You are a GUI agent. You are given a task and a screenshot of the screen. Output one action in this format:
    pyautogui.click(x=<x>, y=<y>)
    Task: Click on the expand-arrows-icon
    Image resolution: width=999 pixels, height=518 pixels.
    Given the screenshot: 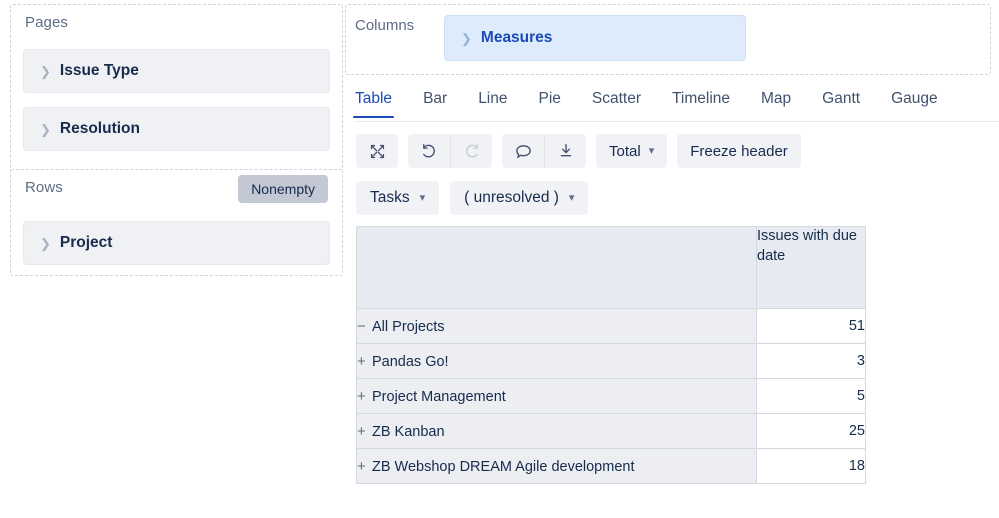 What is the action you would take?
    pyautogui.click(x=377, y=151)
    